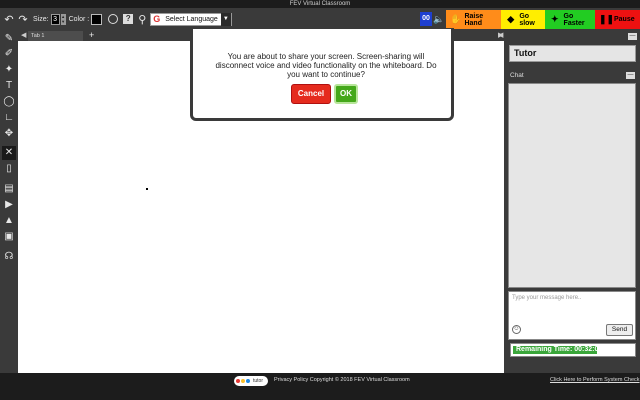 Image resolution: width=640 pixels, height=400 pixels. Describe the element at coordinates (128, 19) in the screenshot. I see `help-icon: ?` at that location.